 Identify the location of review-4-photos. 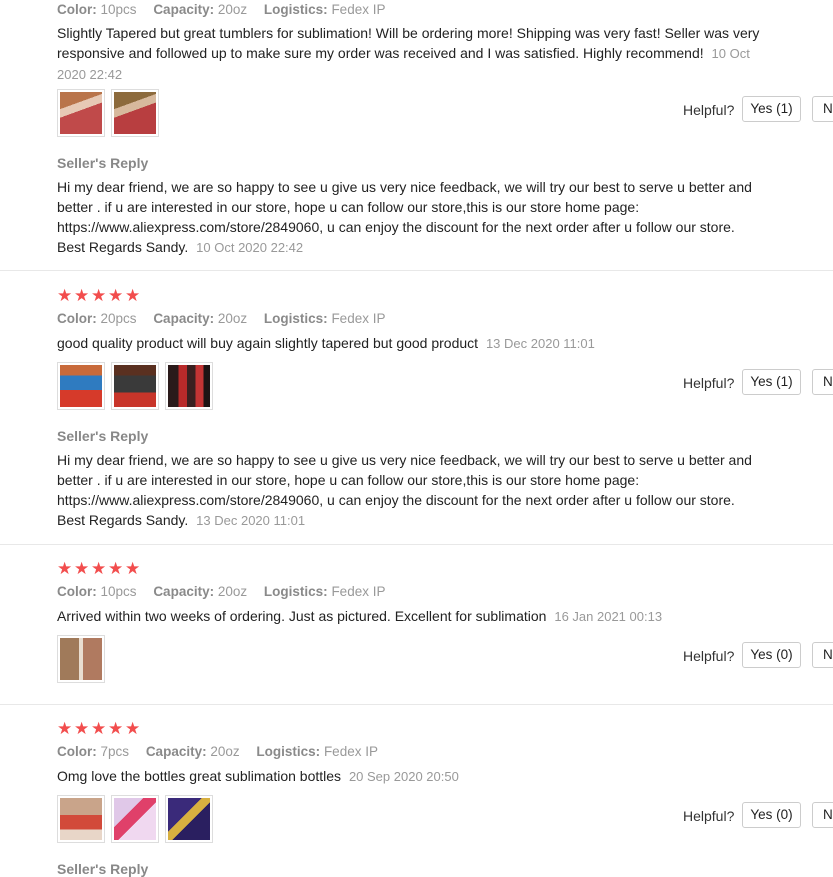
(135, 819).